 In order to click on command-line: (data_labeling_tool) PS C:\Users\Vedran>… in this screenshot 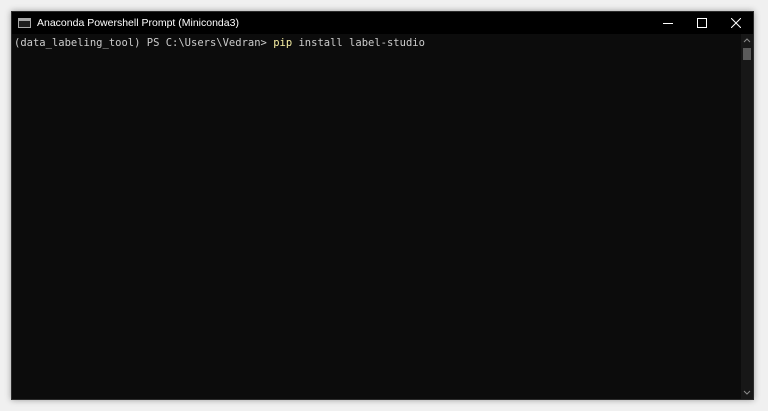, I will do `click(219, 43)`.